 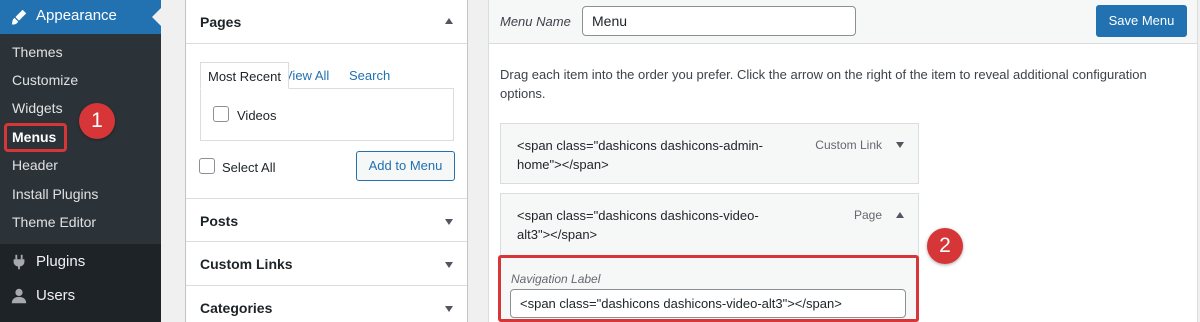 I want to click on sidebar-item-plugins: Plugins, so click(x=80, y=262).